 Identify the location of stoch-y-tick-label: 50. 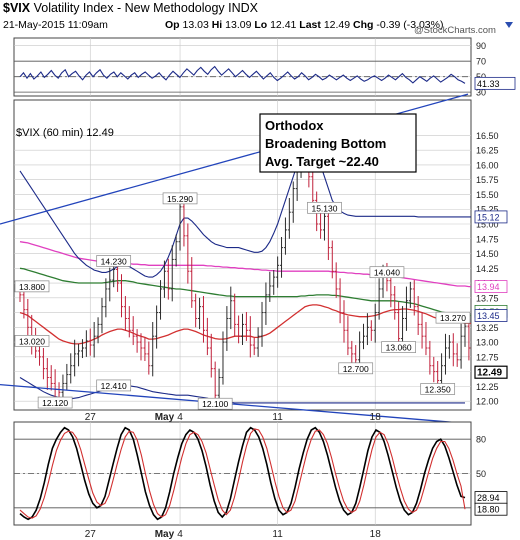
(481, 474).